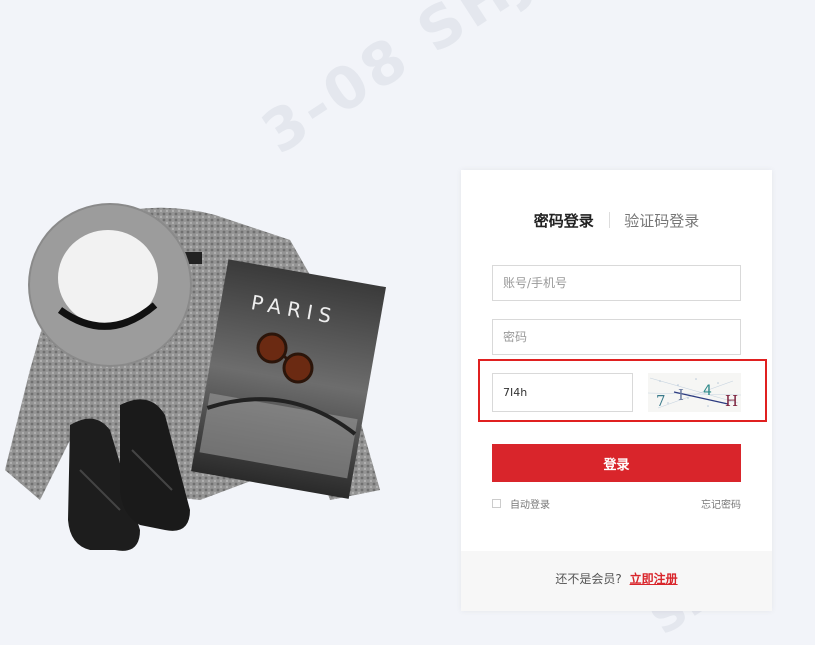  What do you see at coordinates (110, 285) in the screenshot?
I see `hat-image` at bounding box center [110, 285].